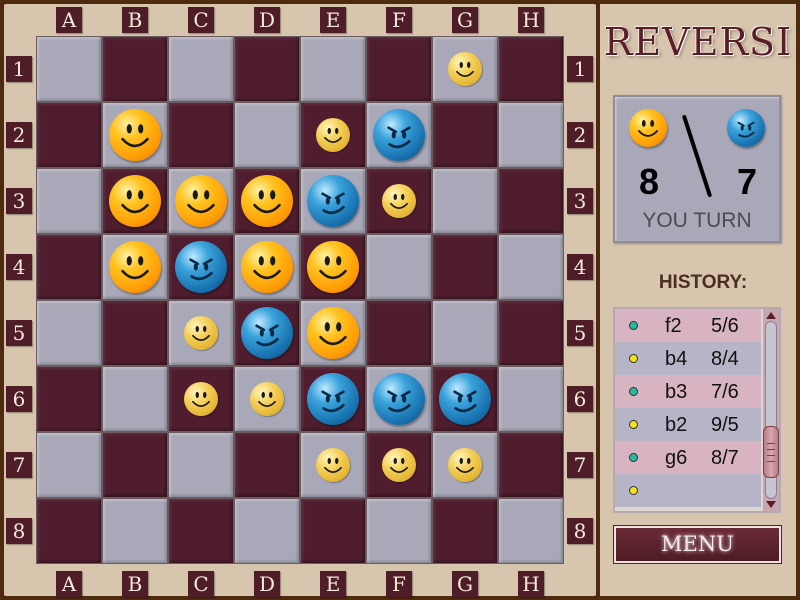 The height and width of the screenshot is (600, 800). What do you see at coordinates (19, 135) in the screenshot?
I see `row-label-2: 2` at bounding box center [19, 135].